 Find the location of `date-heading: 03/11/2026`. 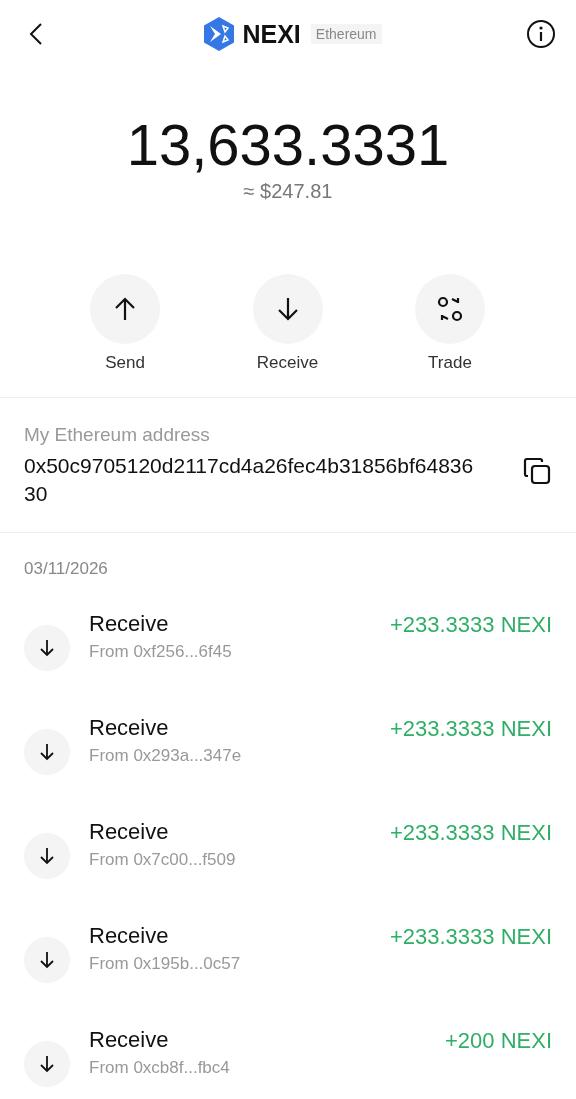

date-heading: 03/11/2026 is located at coordinates (66, 569).